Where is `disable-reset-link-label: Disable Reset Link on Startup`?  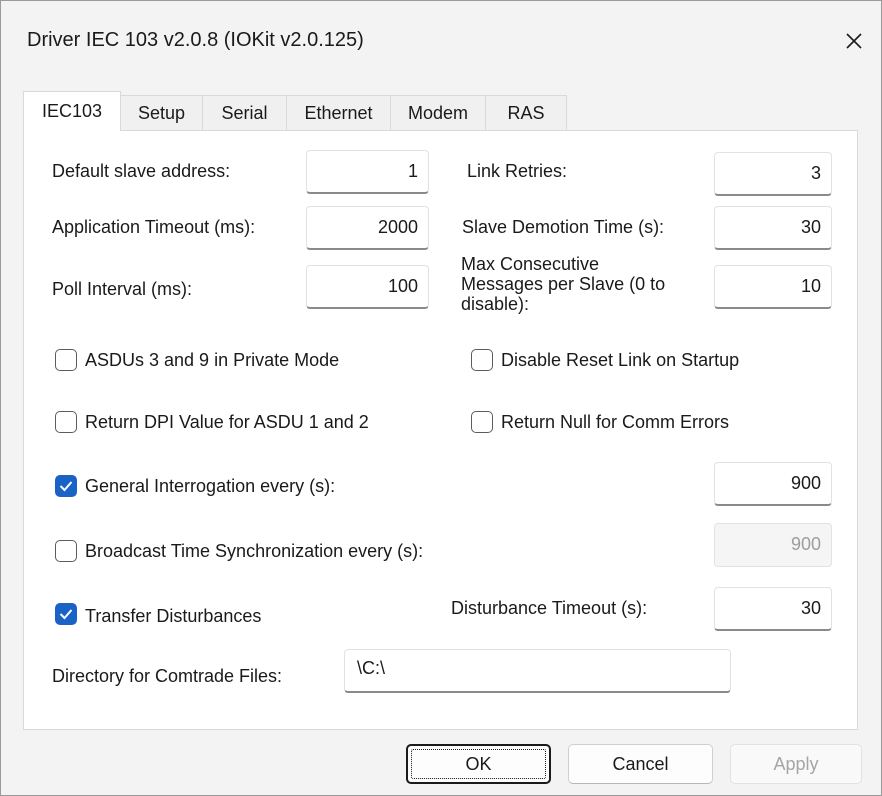
disable-reset-link-label: Disable Reset Link on Startup is located at coordinates (620, 360).